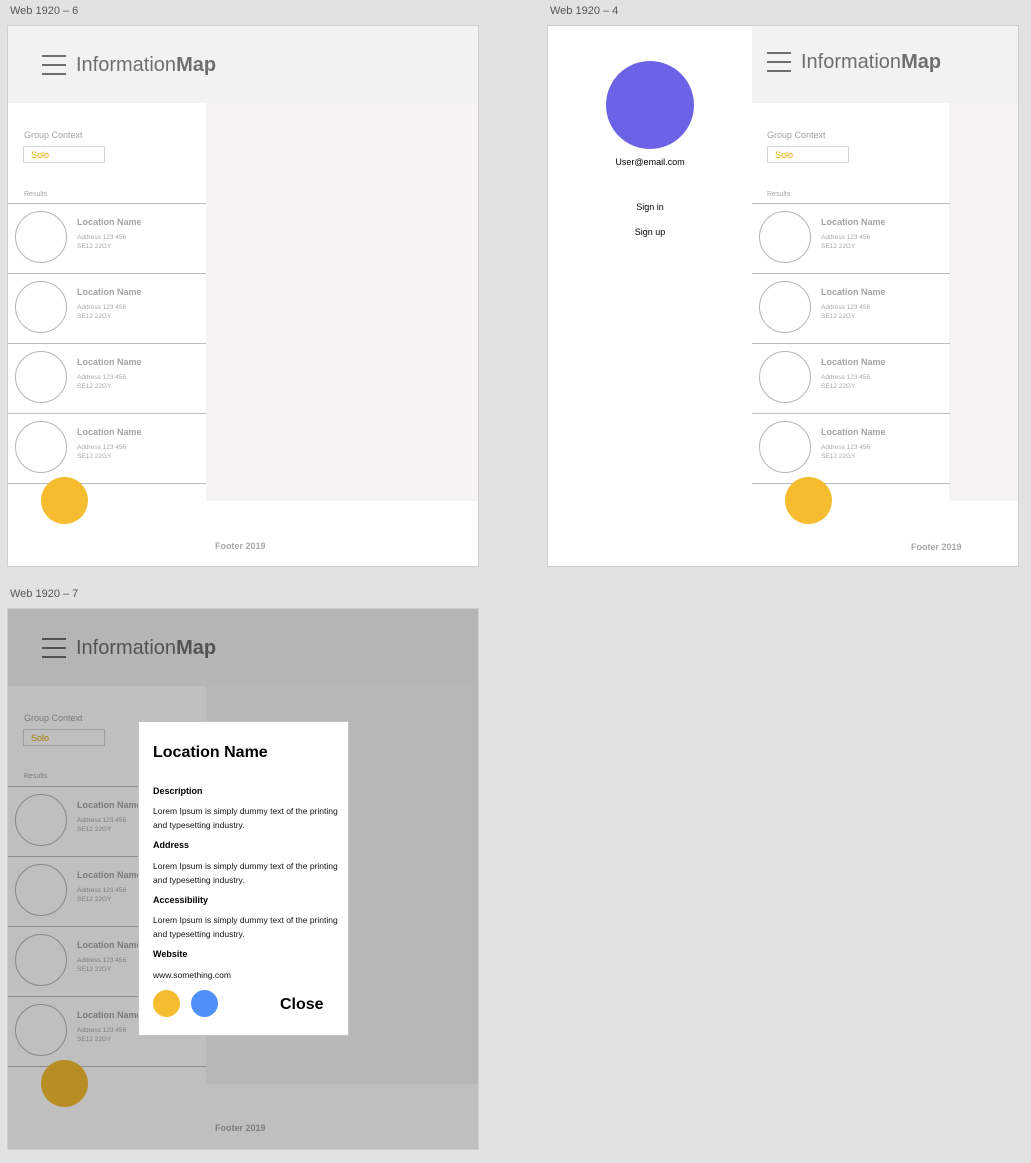  What do you see at coordinates (650, 105) in the screenshot?
I see `user-avatar` at bounding box center [650, 105].